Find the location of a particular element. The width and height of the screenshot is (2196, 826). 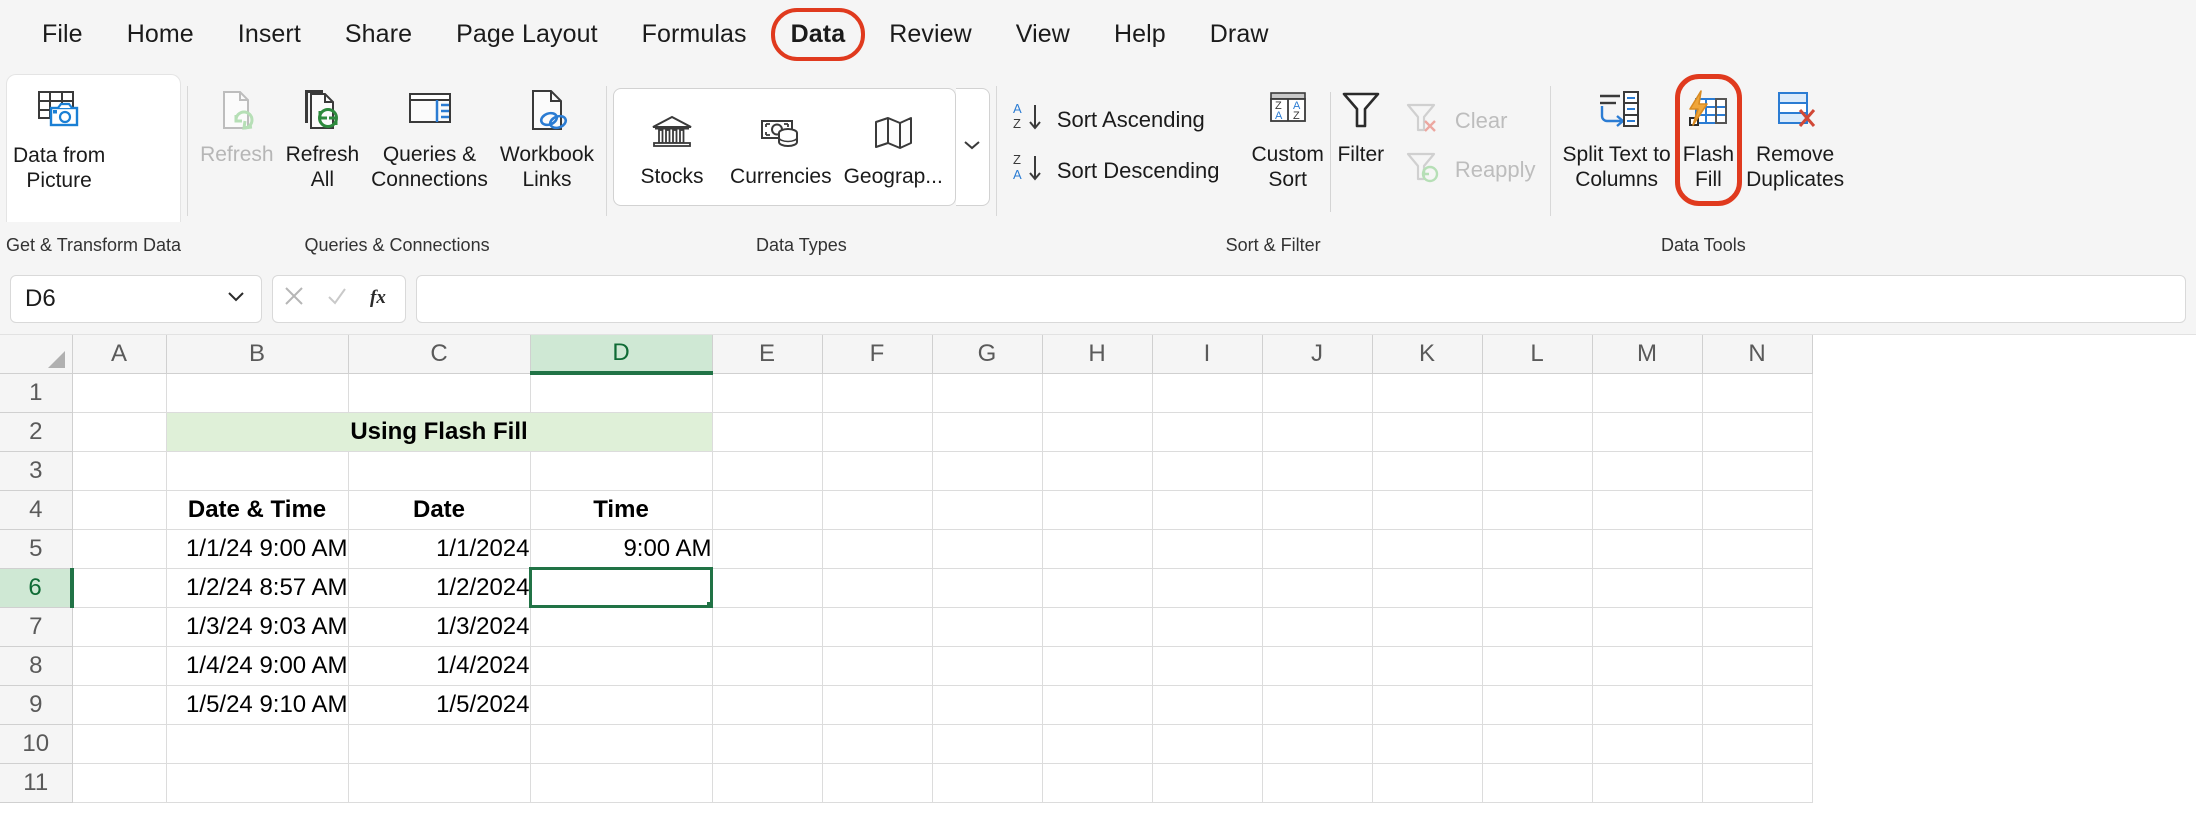

x-icon is located at coordinates (294, 298).